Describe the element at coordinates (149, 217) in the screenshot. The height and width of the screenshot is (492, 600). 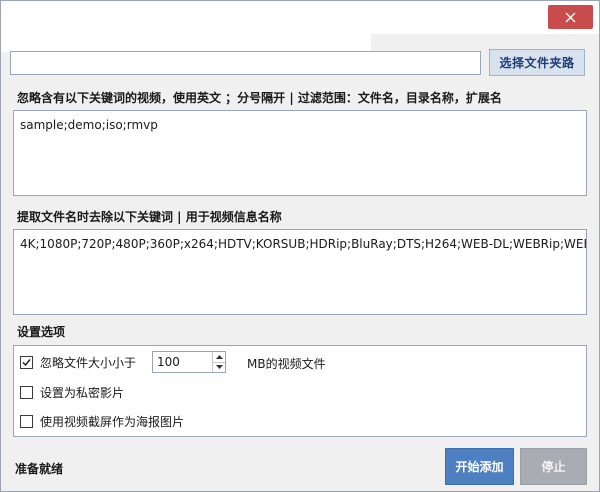
I see `strip-keywords-label: 提取文件名时去除以下关键词 | 用于视频信息名称` at that location.